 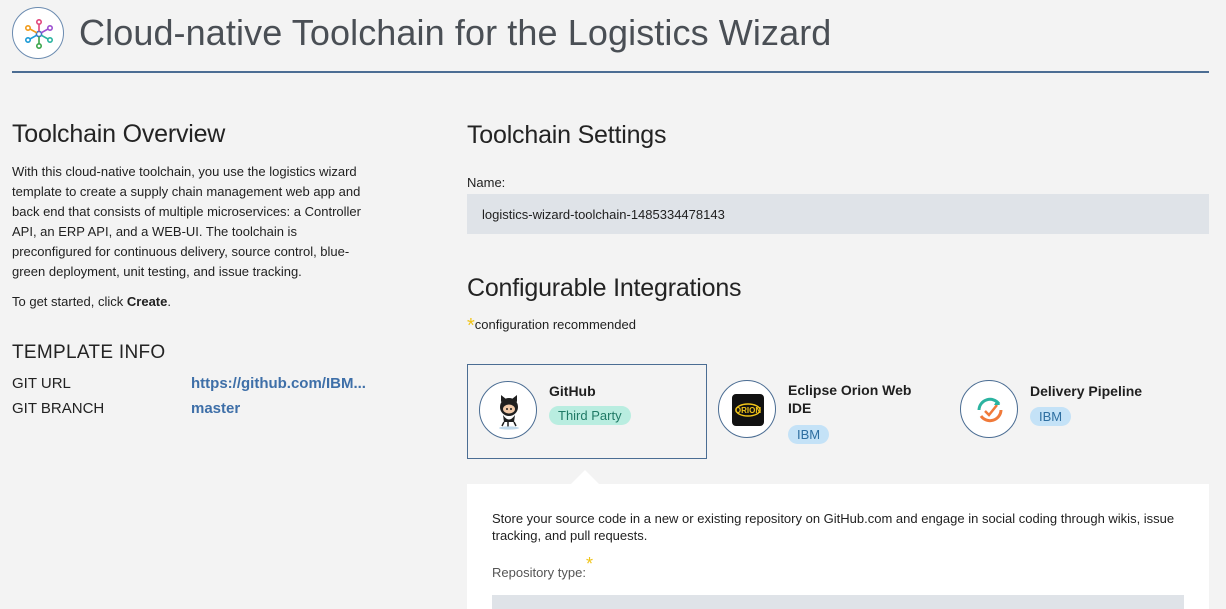 I want to click on svg-text: ORION, so click(x=748, y=410).